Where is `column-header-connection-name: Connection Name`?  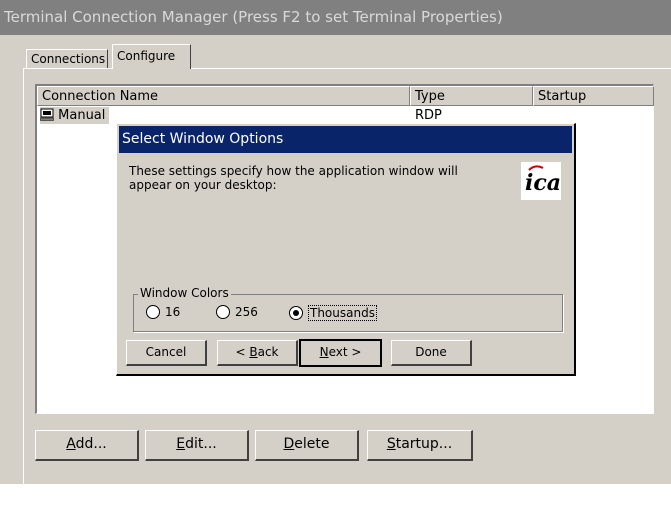
column-header-connection-name: Connection Name is located at coordinates (223, 96).